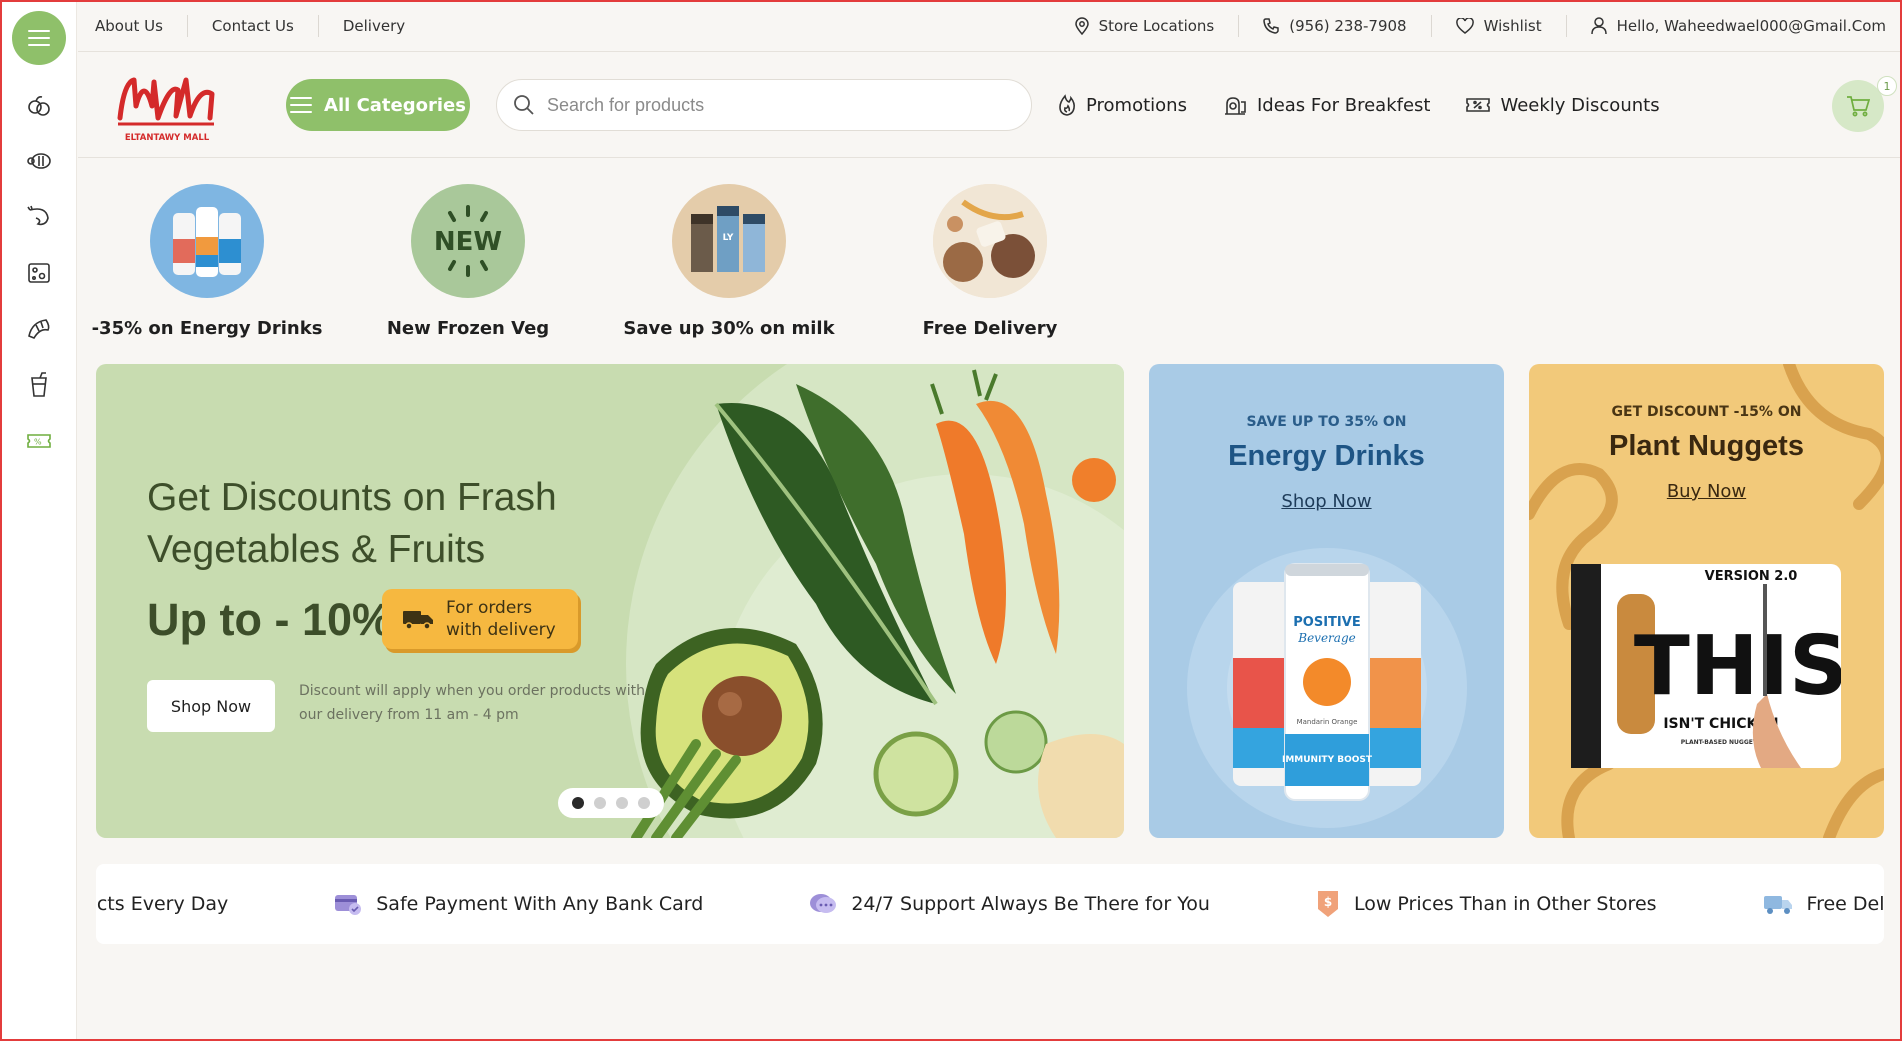 The image size is (1902, 1041). I want to click on wishlist-label: Wishlist, so click(1512, 25).